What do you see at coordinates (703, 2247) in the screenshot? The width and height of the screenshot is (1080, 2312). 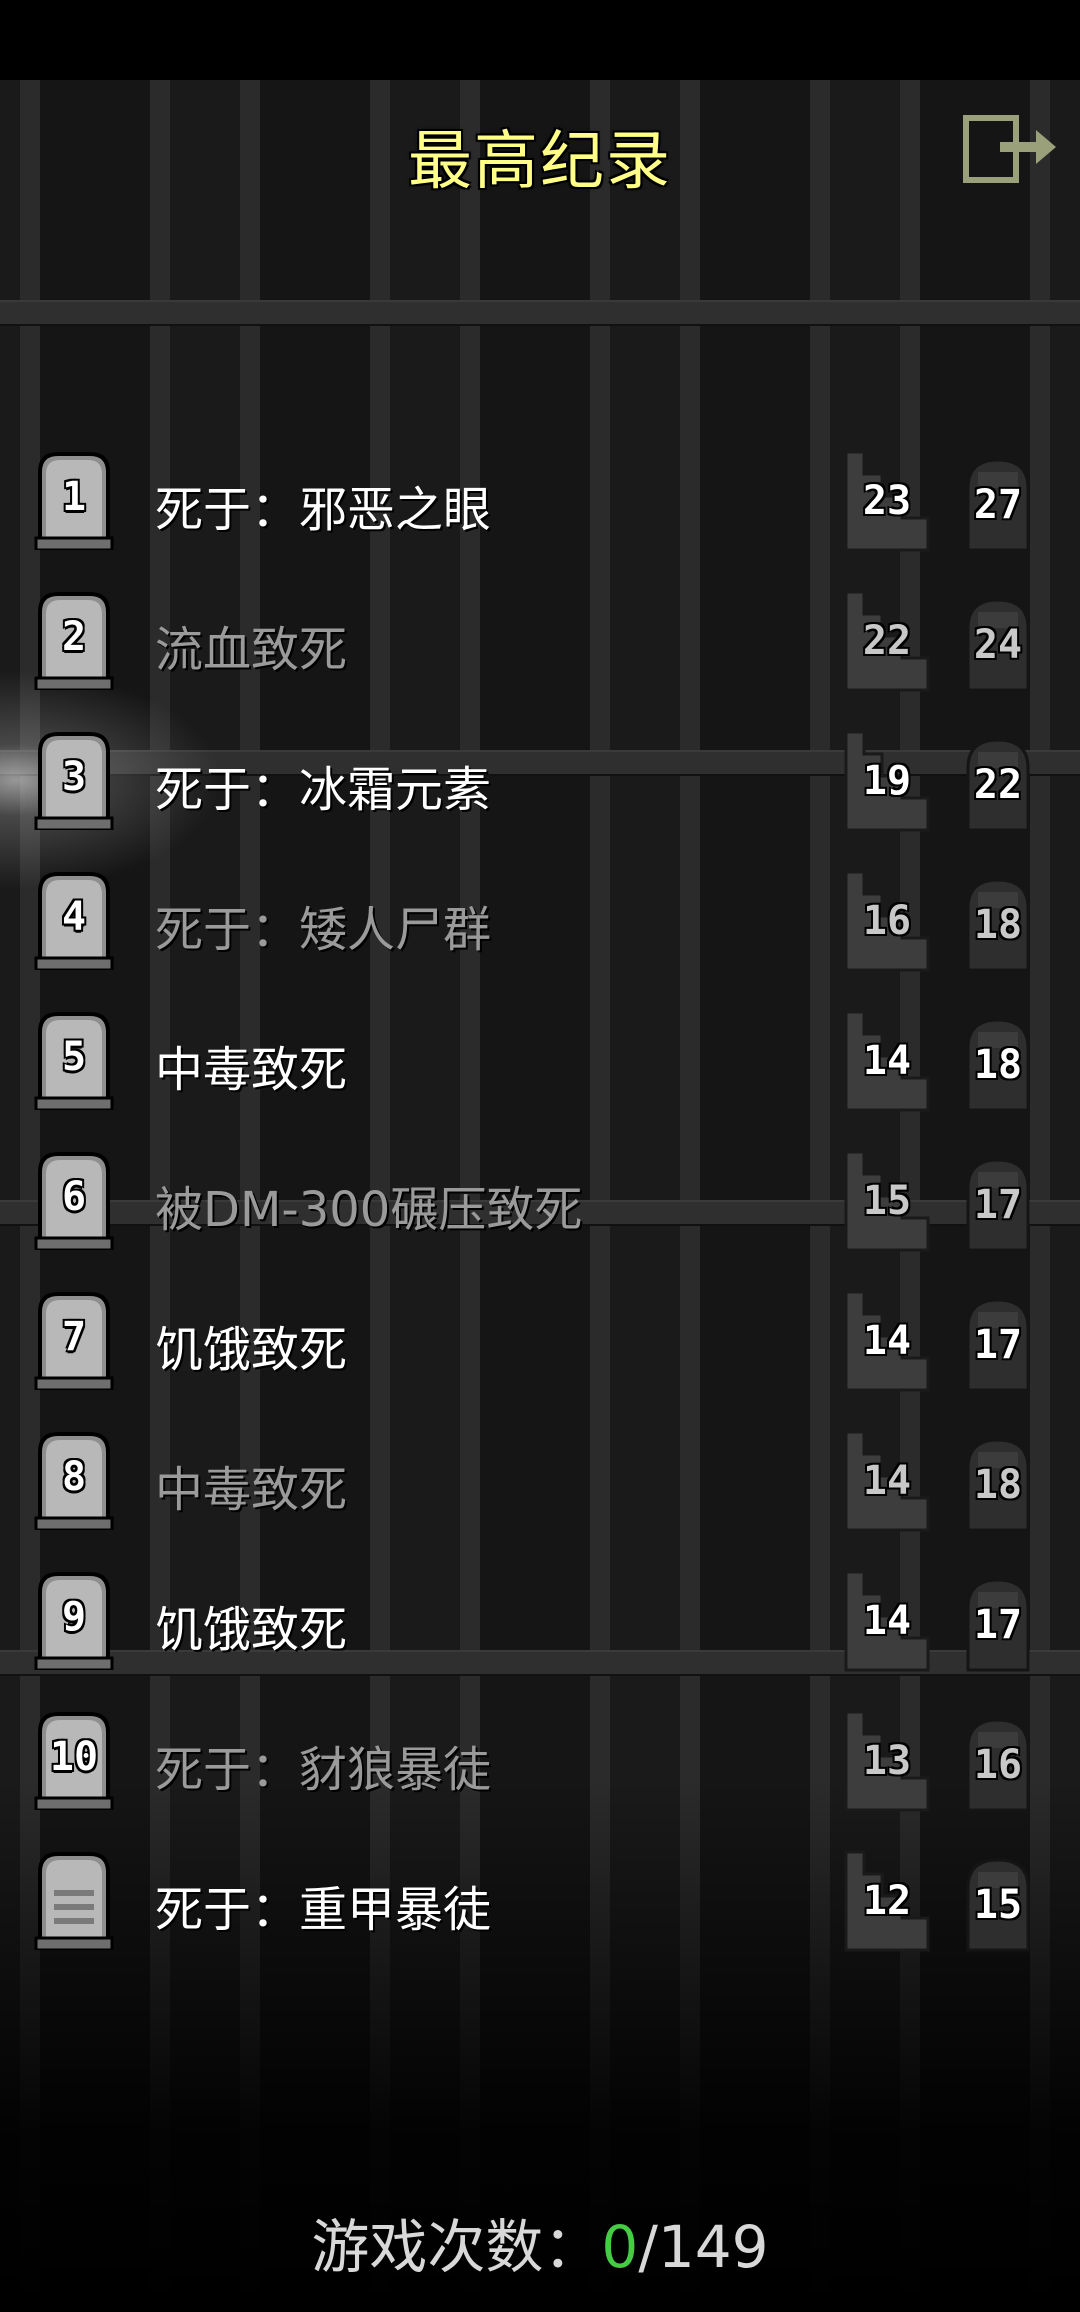 I see `games-played-total: /149` at bounding box center [703, 2247].